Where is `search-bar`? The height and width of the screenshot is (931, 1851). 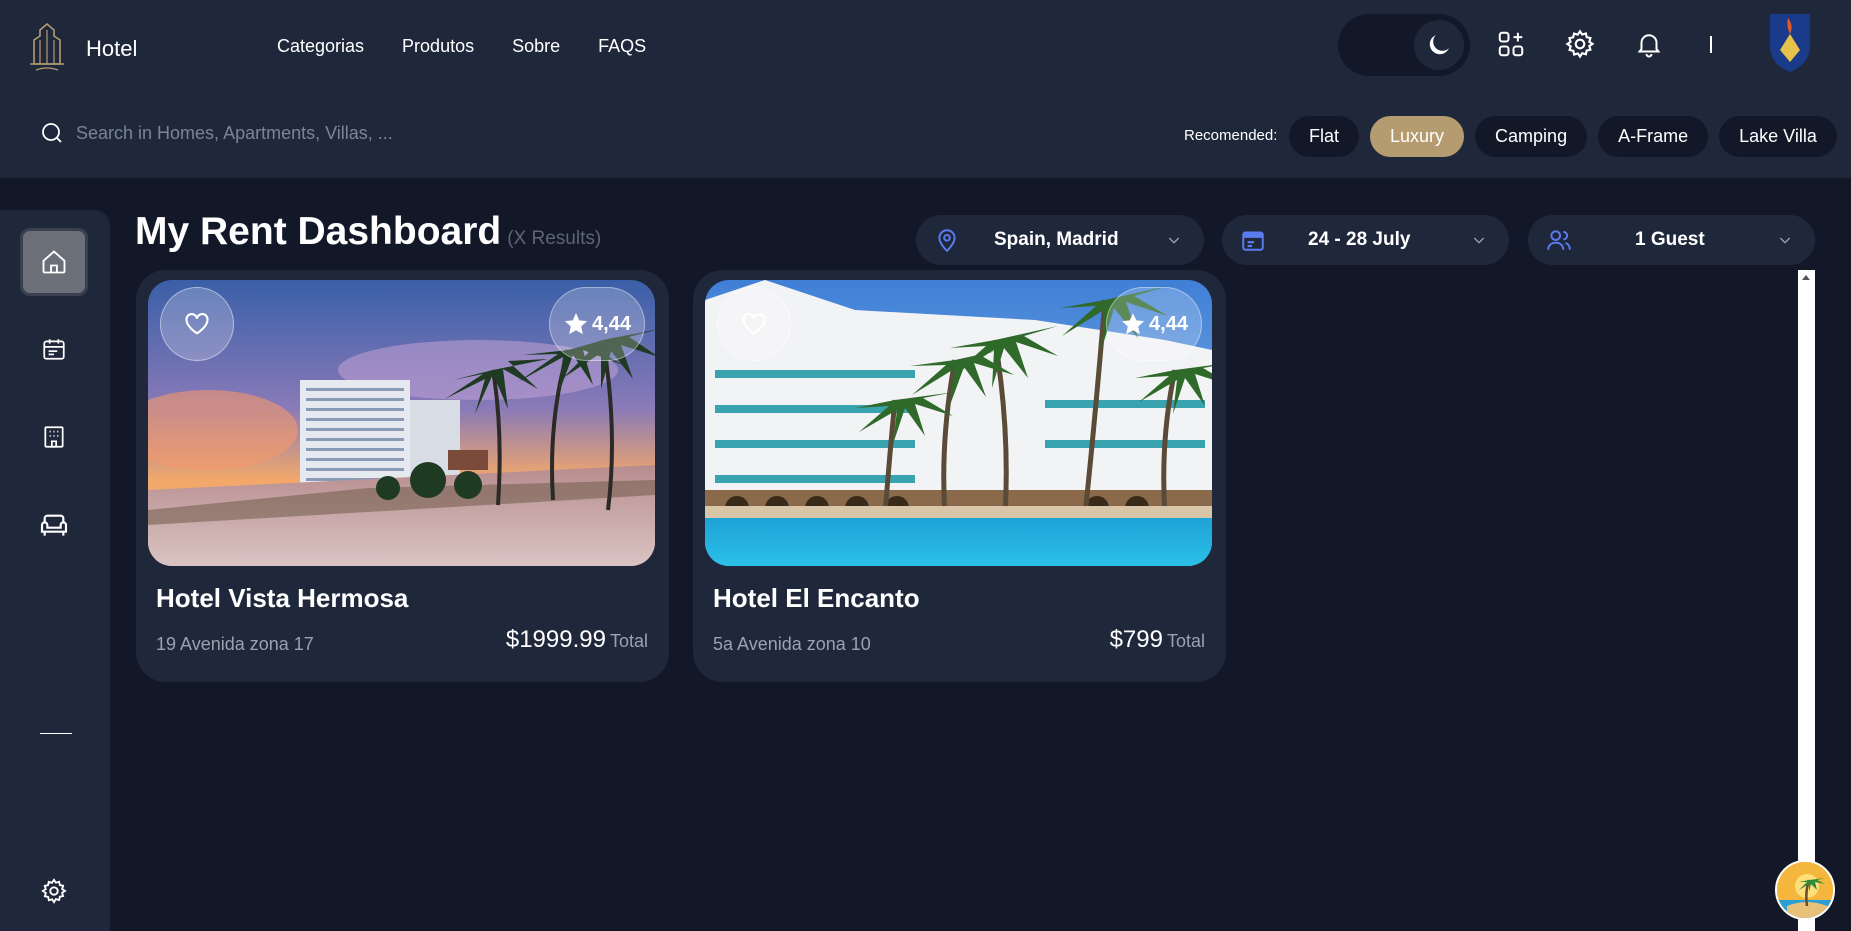 search-bar is located at coordinates (288, 133).